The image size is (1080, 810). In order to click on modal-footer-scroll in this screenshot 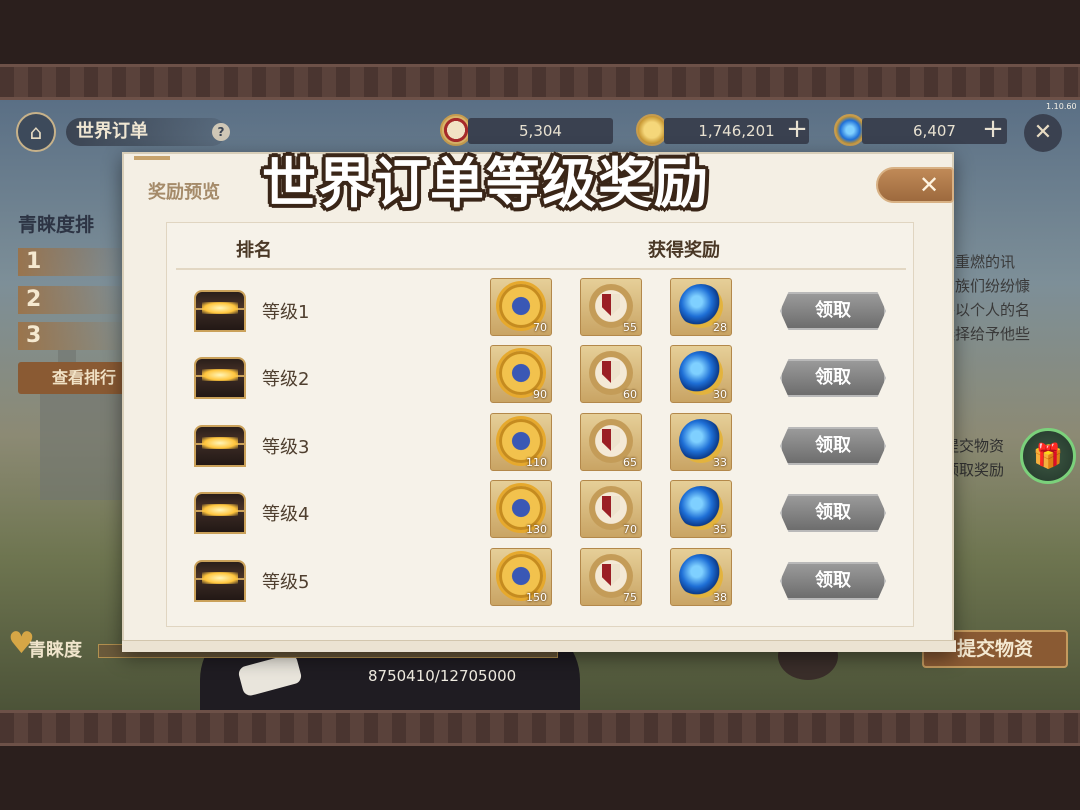, I will do `click(539, 646)`.